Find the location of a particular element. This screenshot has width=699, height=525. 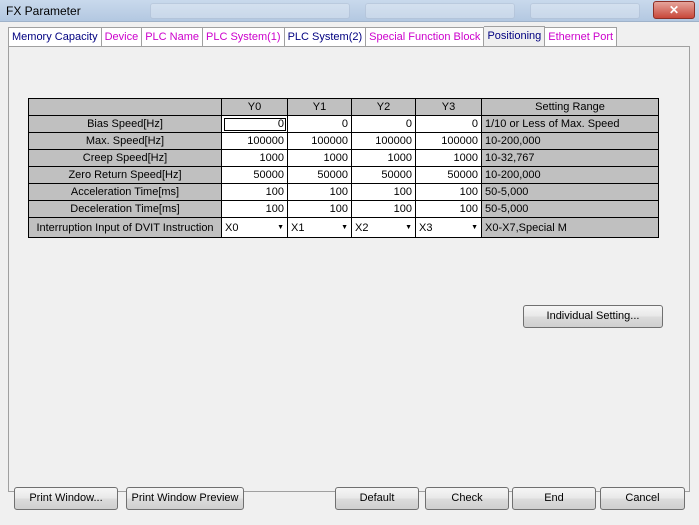

setting-range: 10-32,767 is located at coordinates (570, 158).